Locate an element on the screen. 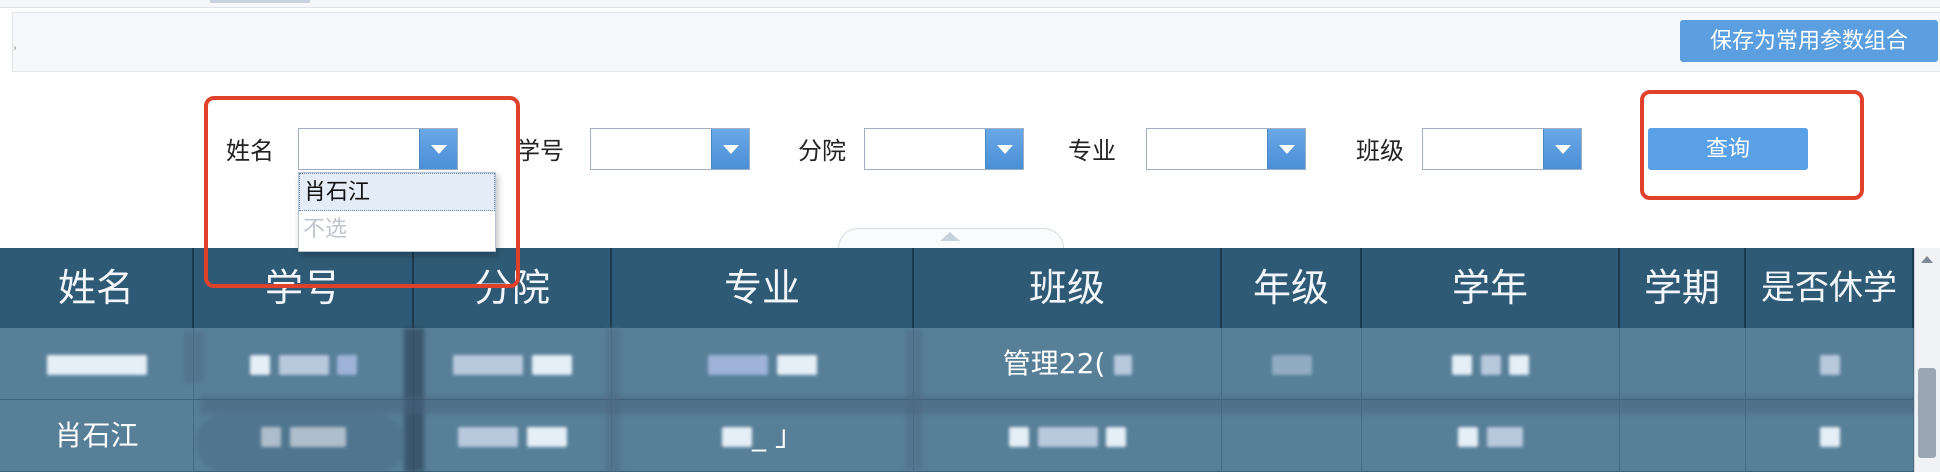 The width and height of the screenshot is (1940, 472). cell-major is located at coordinates (763, 364).